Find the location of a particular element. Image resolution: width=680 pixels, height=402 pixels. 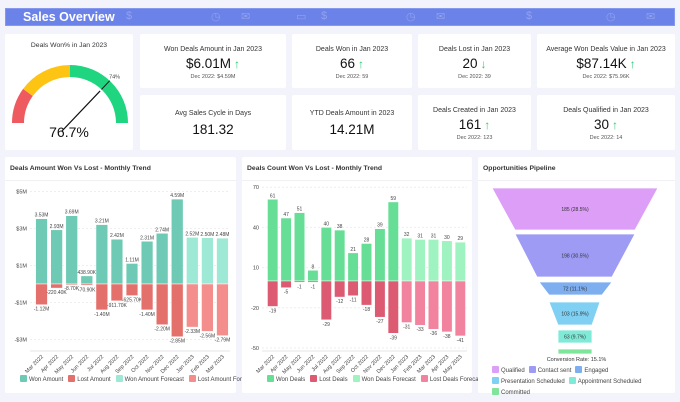

clock-icon: ◷ is located at coordinates (216, 17).